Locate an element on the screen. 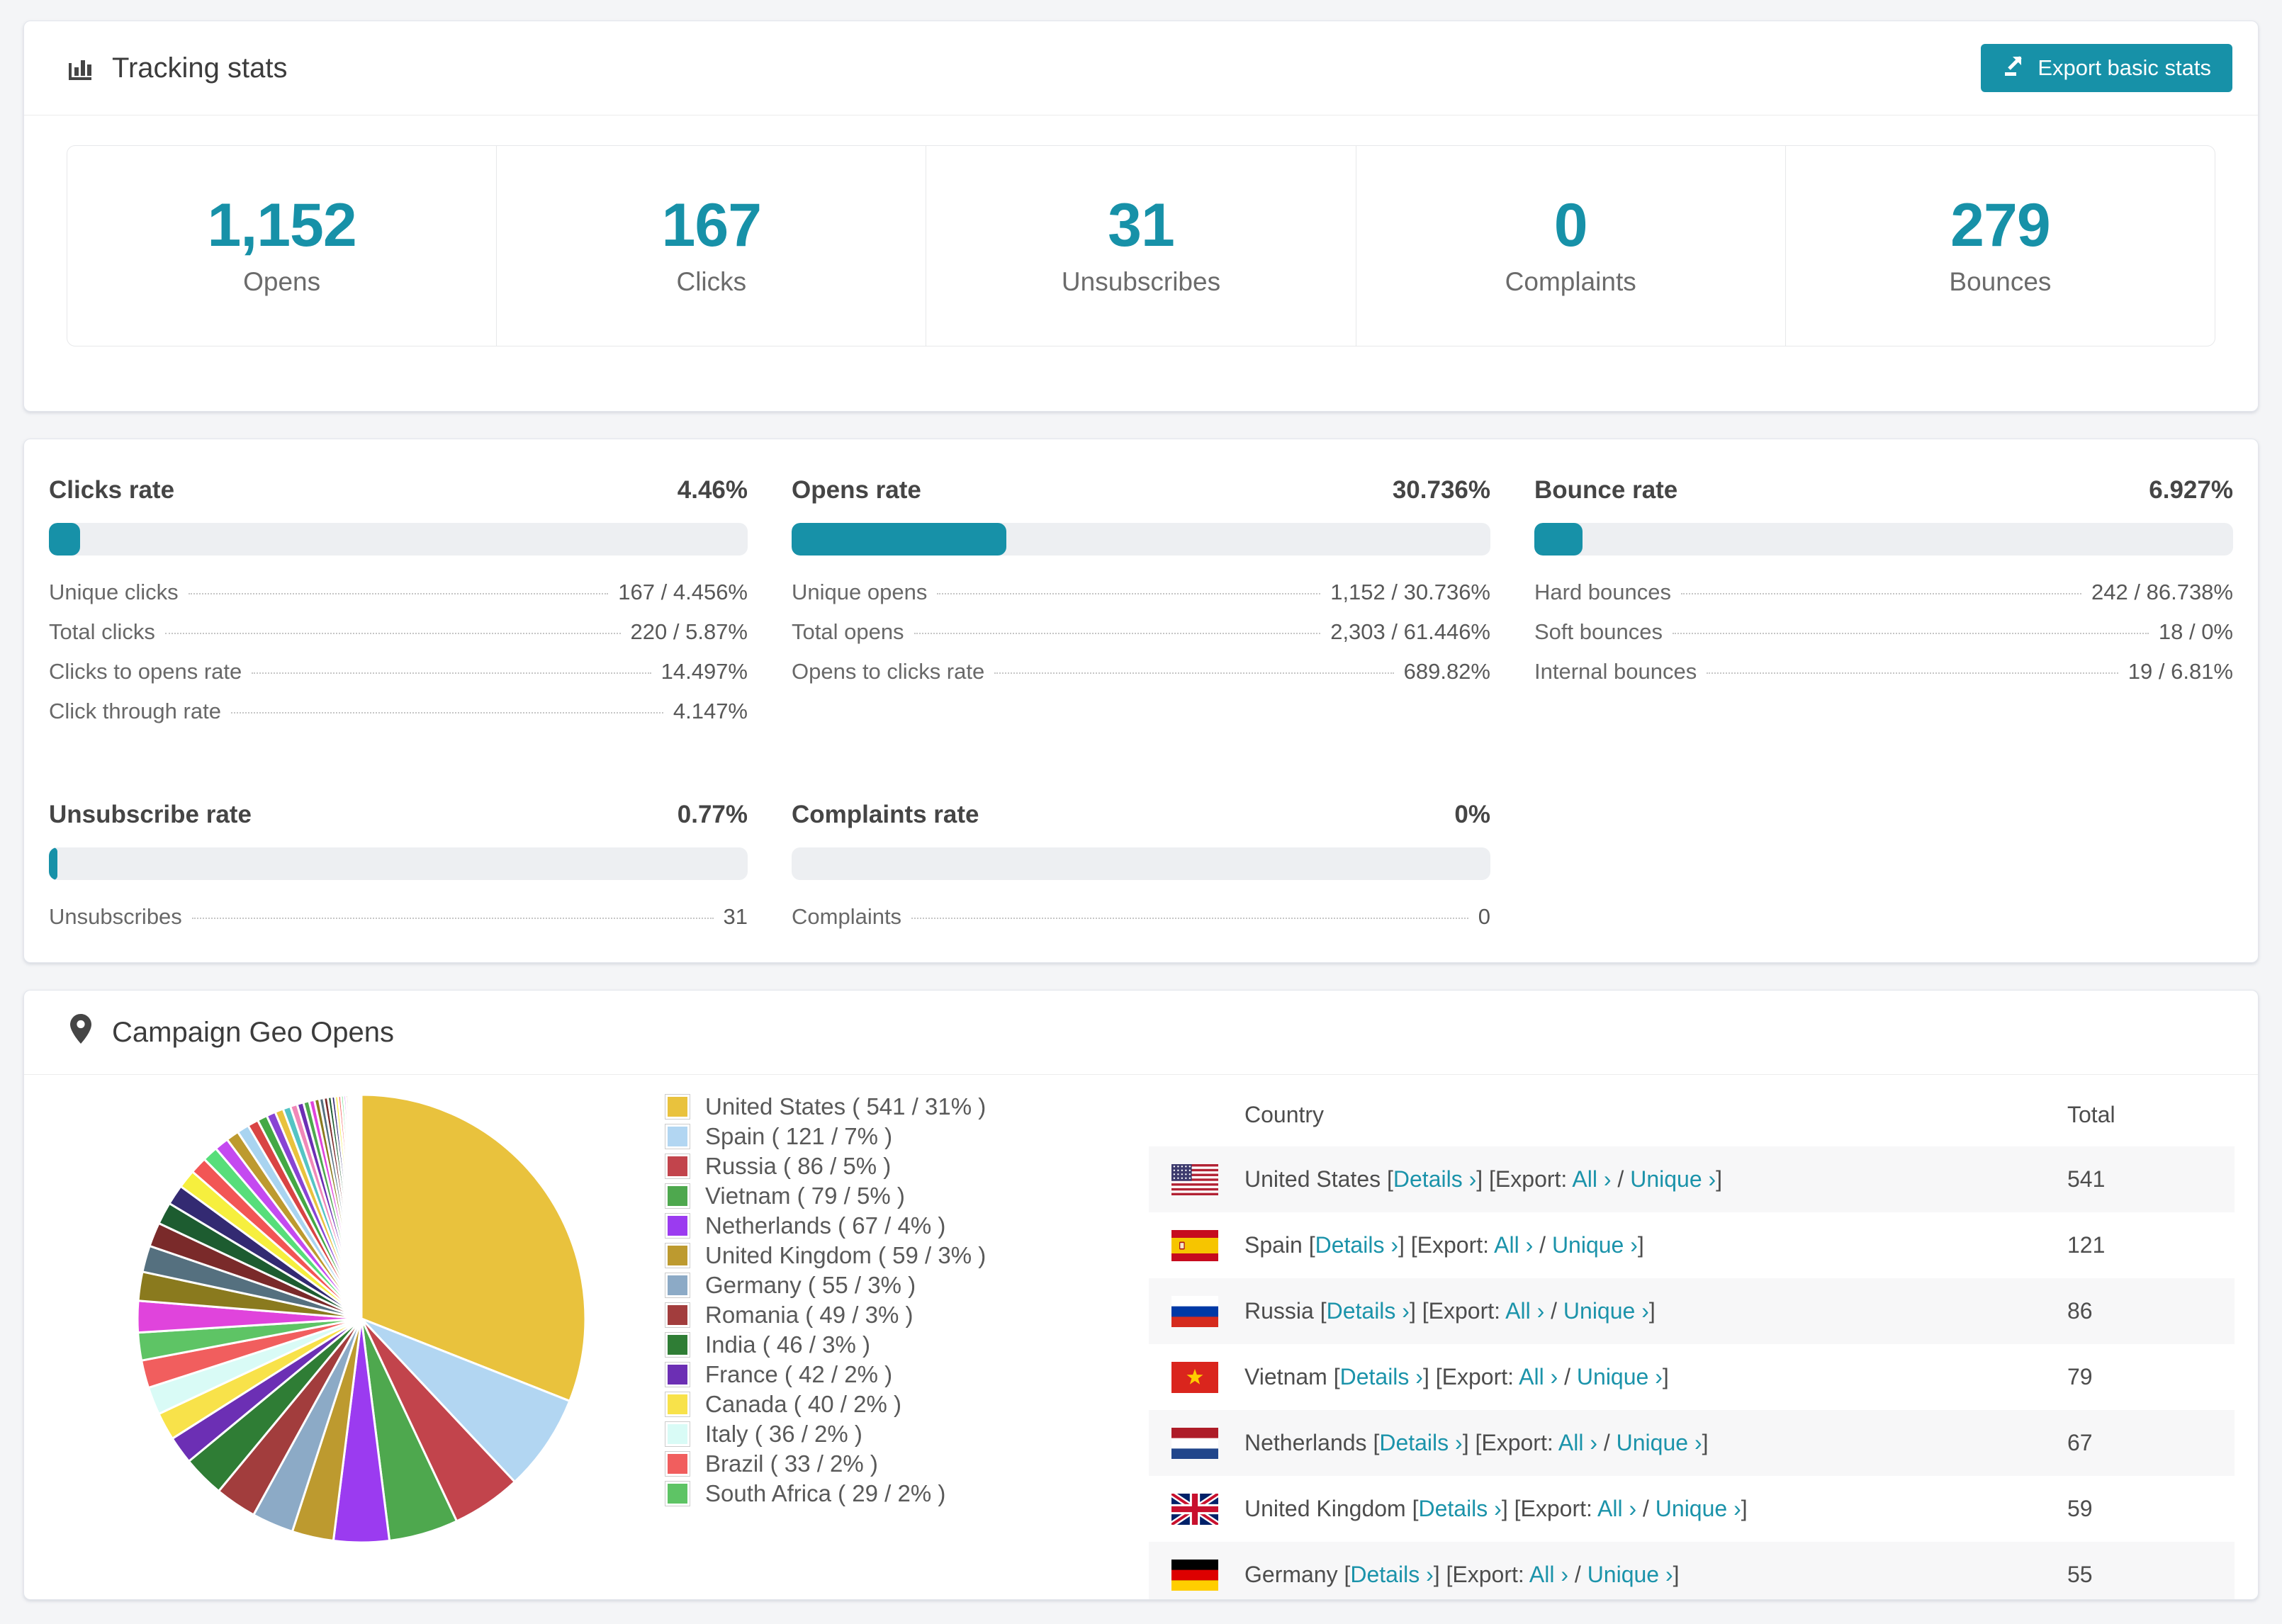 The height and width of the screenshot is (1624, 2282). stat-bounces: 279 Bounces is located at coordinates (2001, 246).